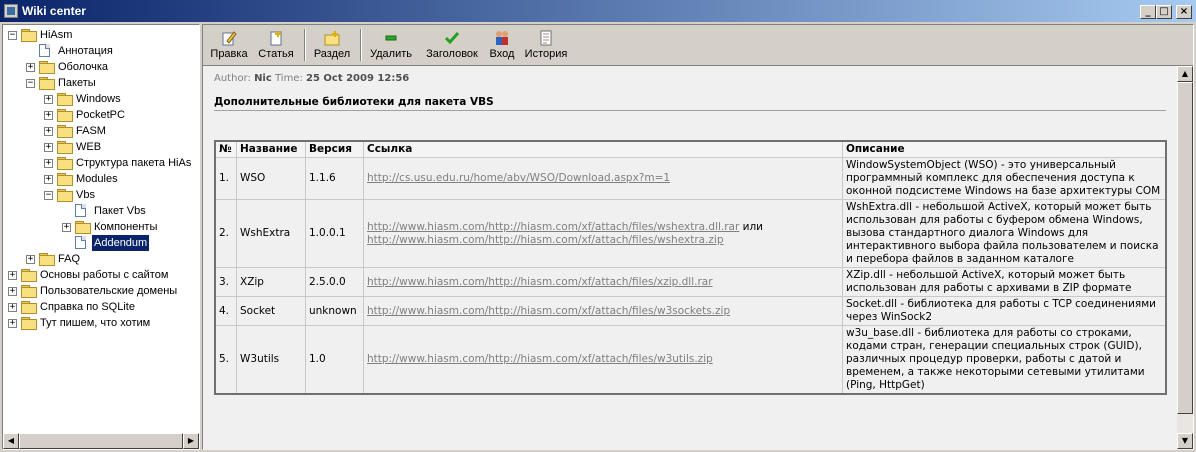 This screenshot has width=1196, height=452. Describe the element at coordinates (101, 67) in the screenshot. I see `tree-item: + Оболочка` at that location.